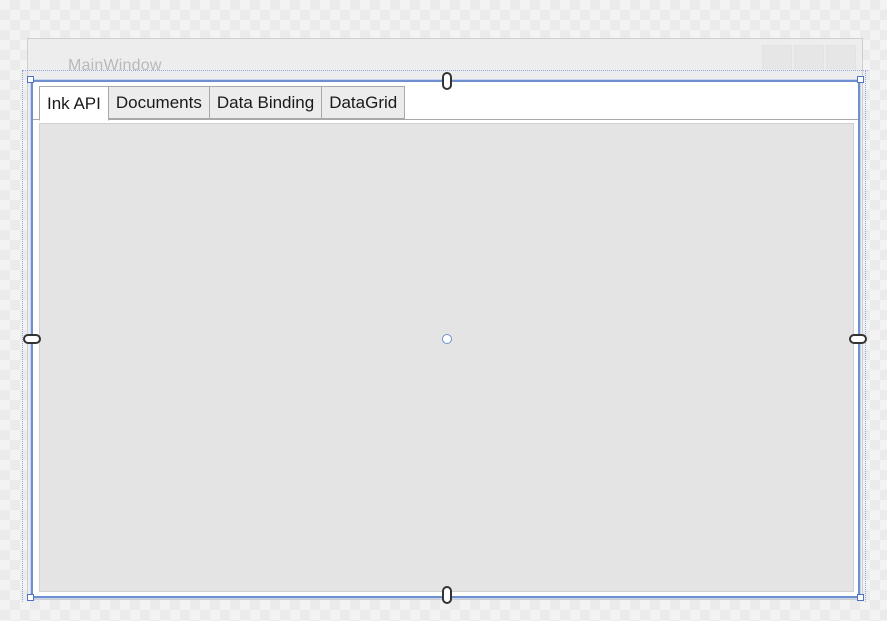  I want to click on layout-guide-top, so click(445, 70).